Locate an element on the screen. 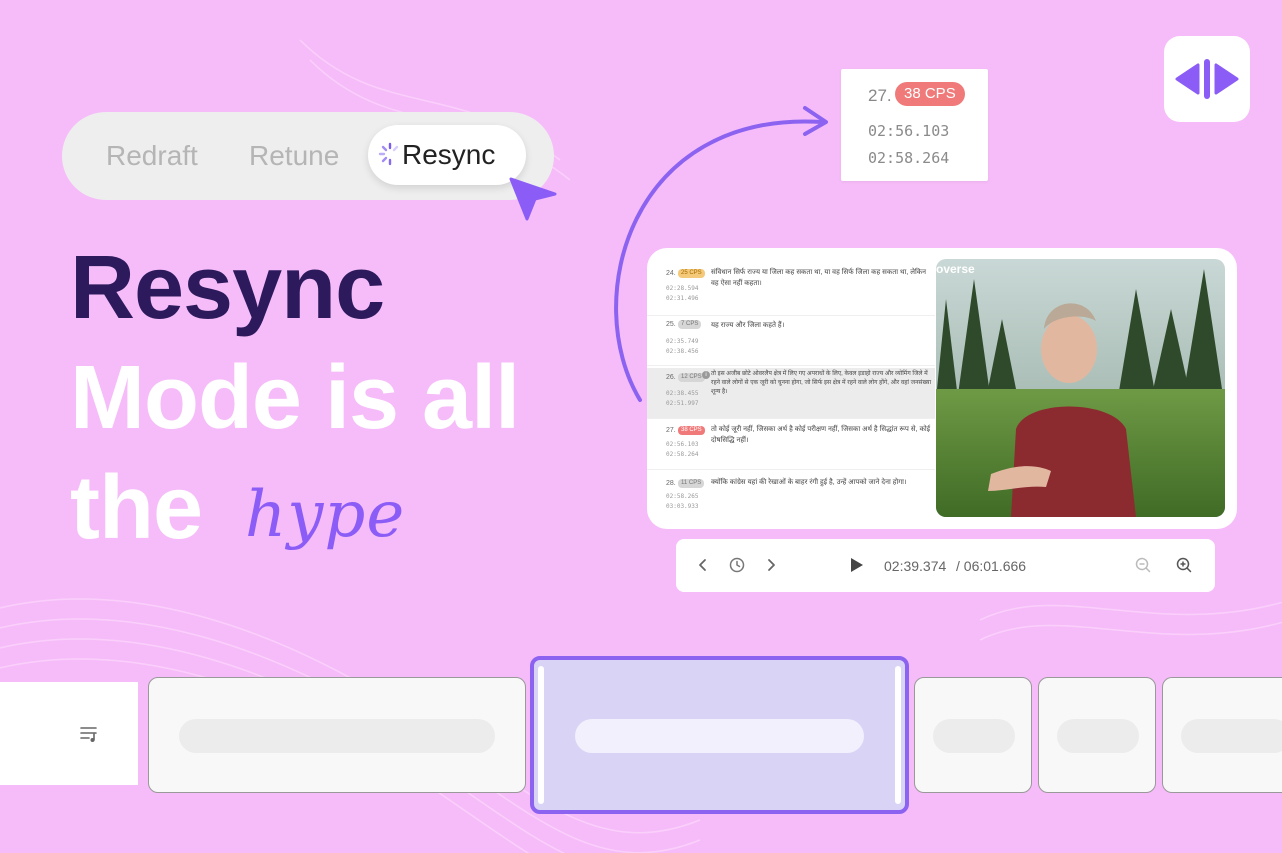 The width and height of the screenshot is (1282, 853). subtitle-cps-badge: 38 CPS is located at coordinates (691, 430).